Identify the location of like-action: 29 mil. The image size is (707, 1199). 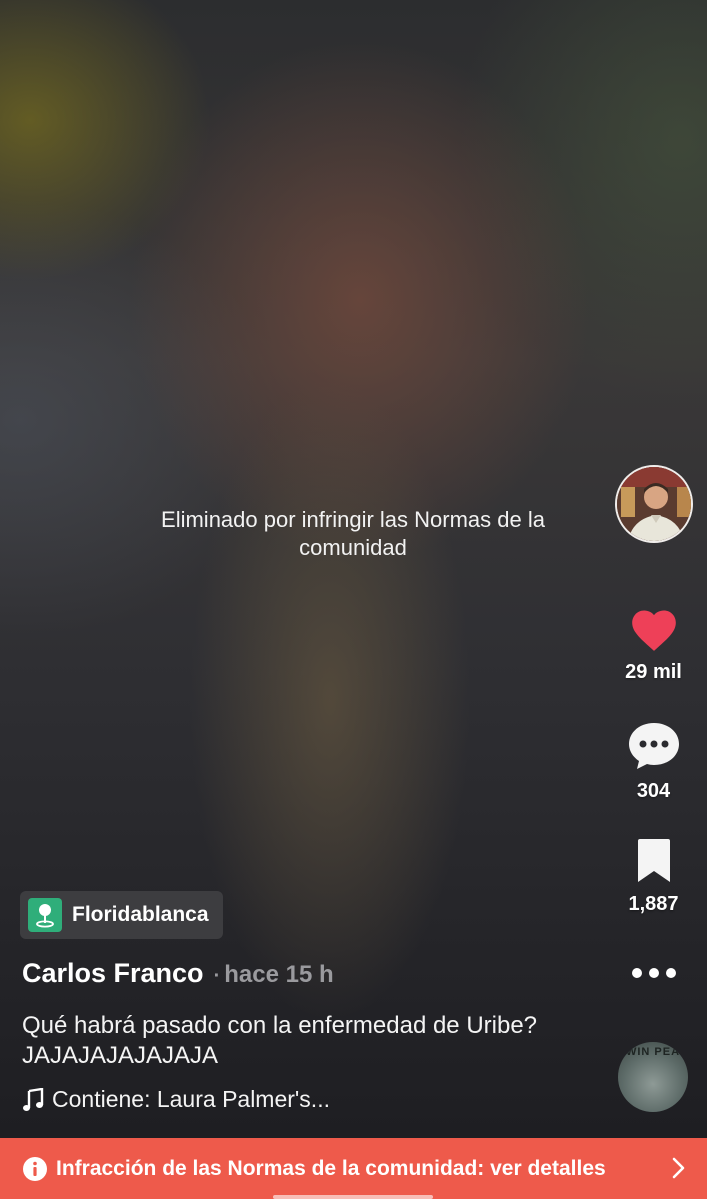
(653, 644).